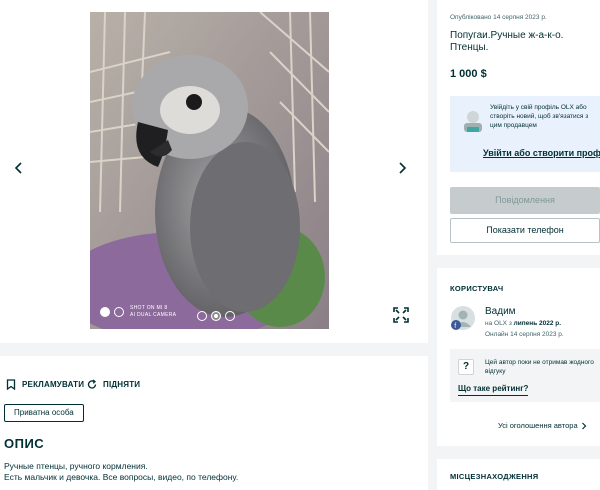 Image resolution: width=600 pixels, height=490 pixels. What do you see at coordinates (466, 367) in the screenshot?
I see `question-icon: ?` at bounding box center [466, 367].